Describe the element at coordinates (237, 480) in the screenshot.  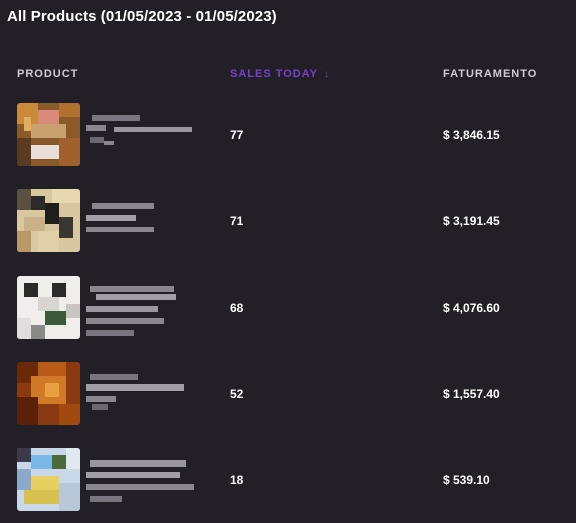
I see `sales-today-value: 18` at that location.